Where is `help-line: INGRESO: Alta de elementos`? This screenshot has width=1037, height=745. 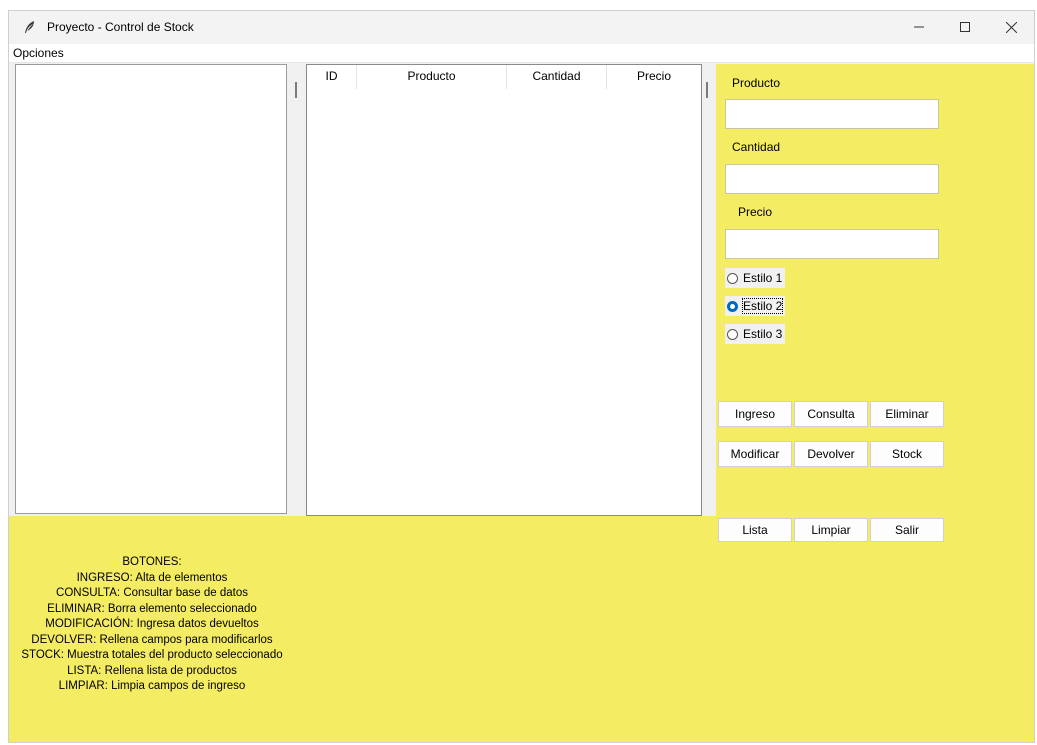
help-line: INGRESO: Alta de elementos is located at coordinates (152, 577).